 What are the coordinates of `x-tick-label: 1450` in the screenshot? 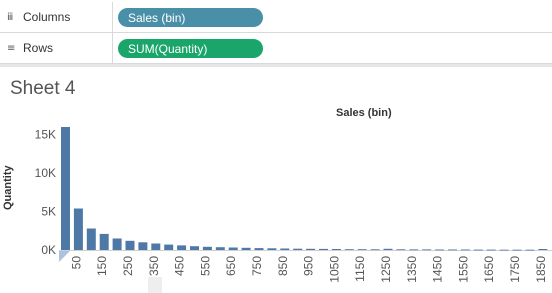 It's located at (438, 269).